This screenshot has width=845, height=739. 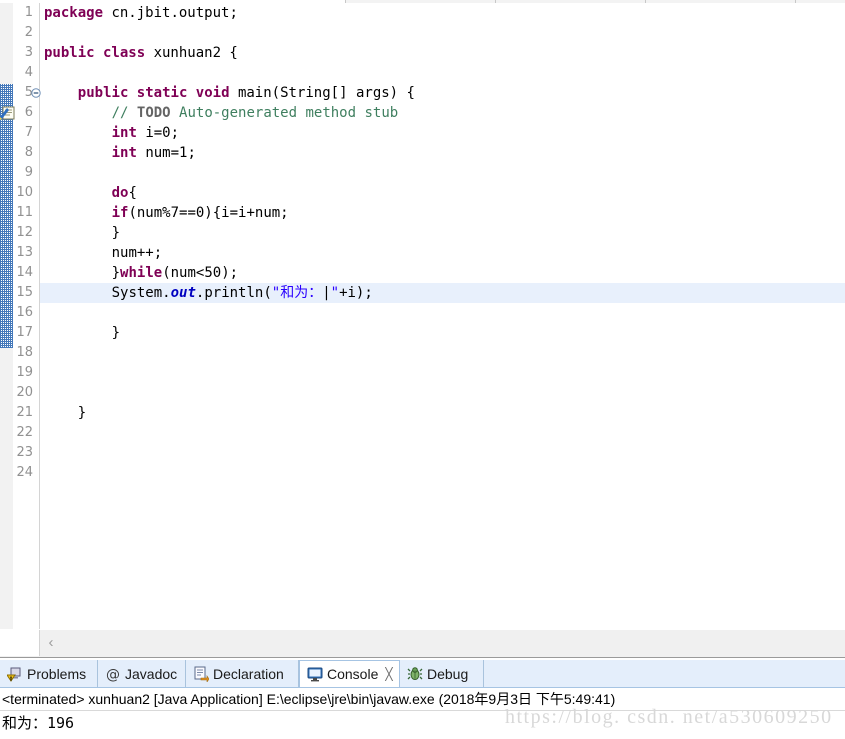 I want to click on code-line: 13 num++;, so click(x=422, y=253).